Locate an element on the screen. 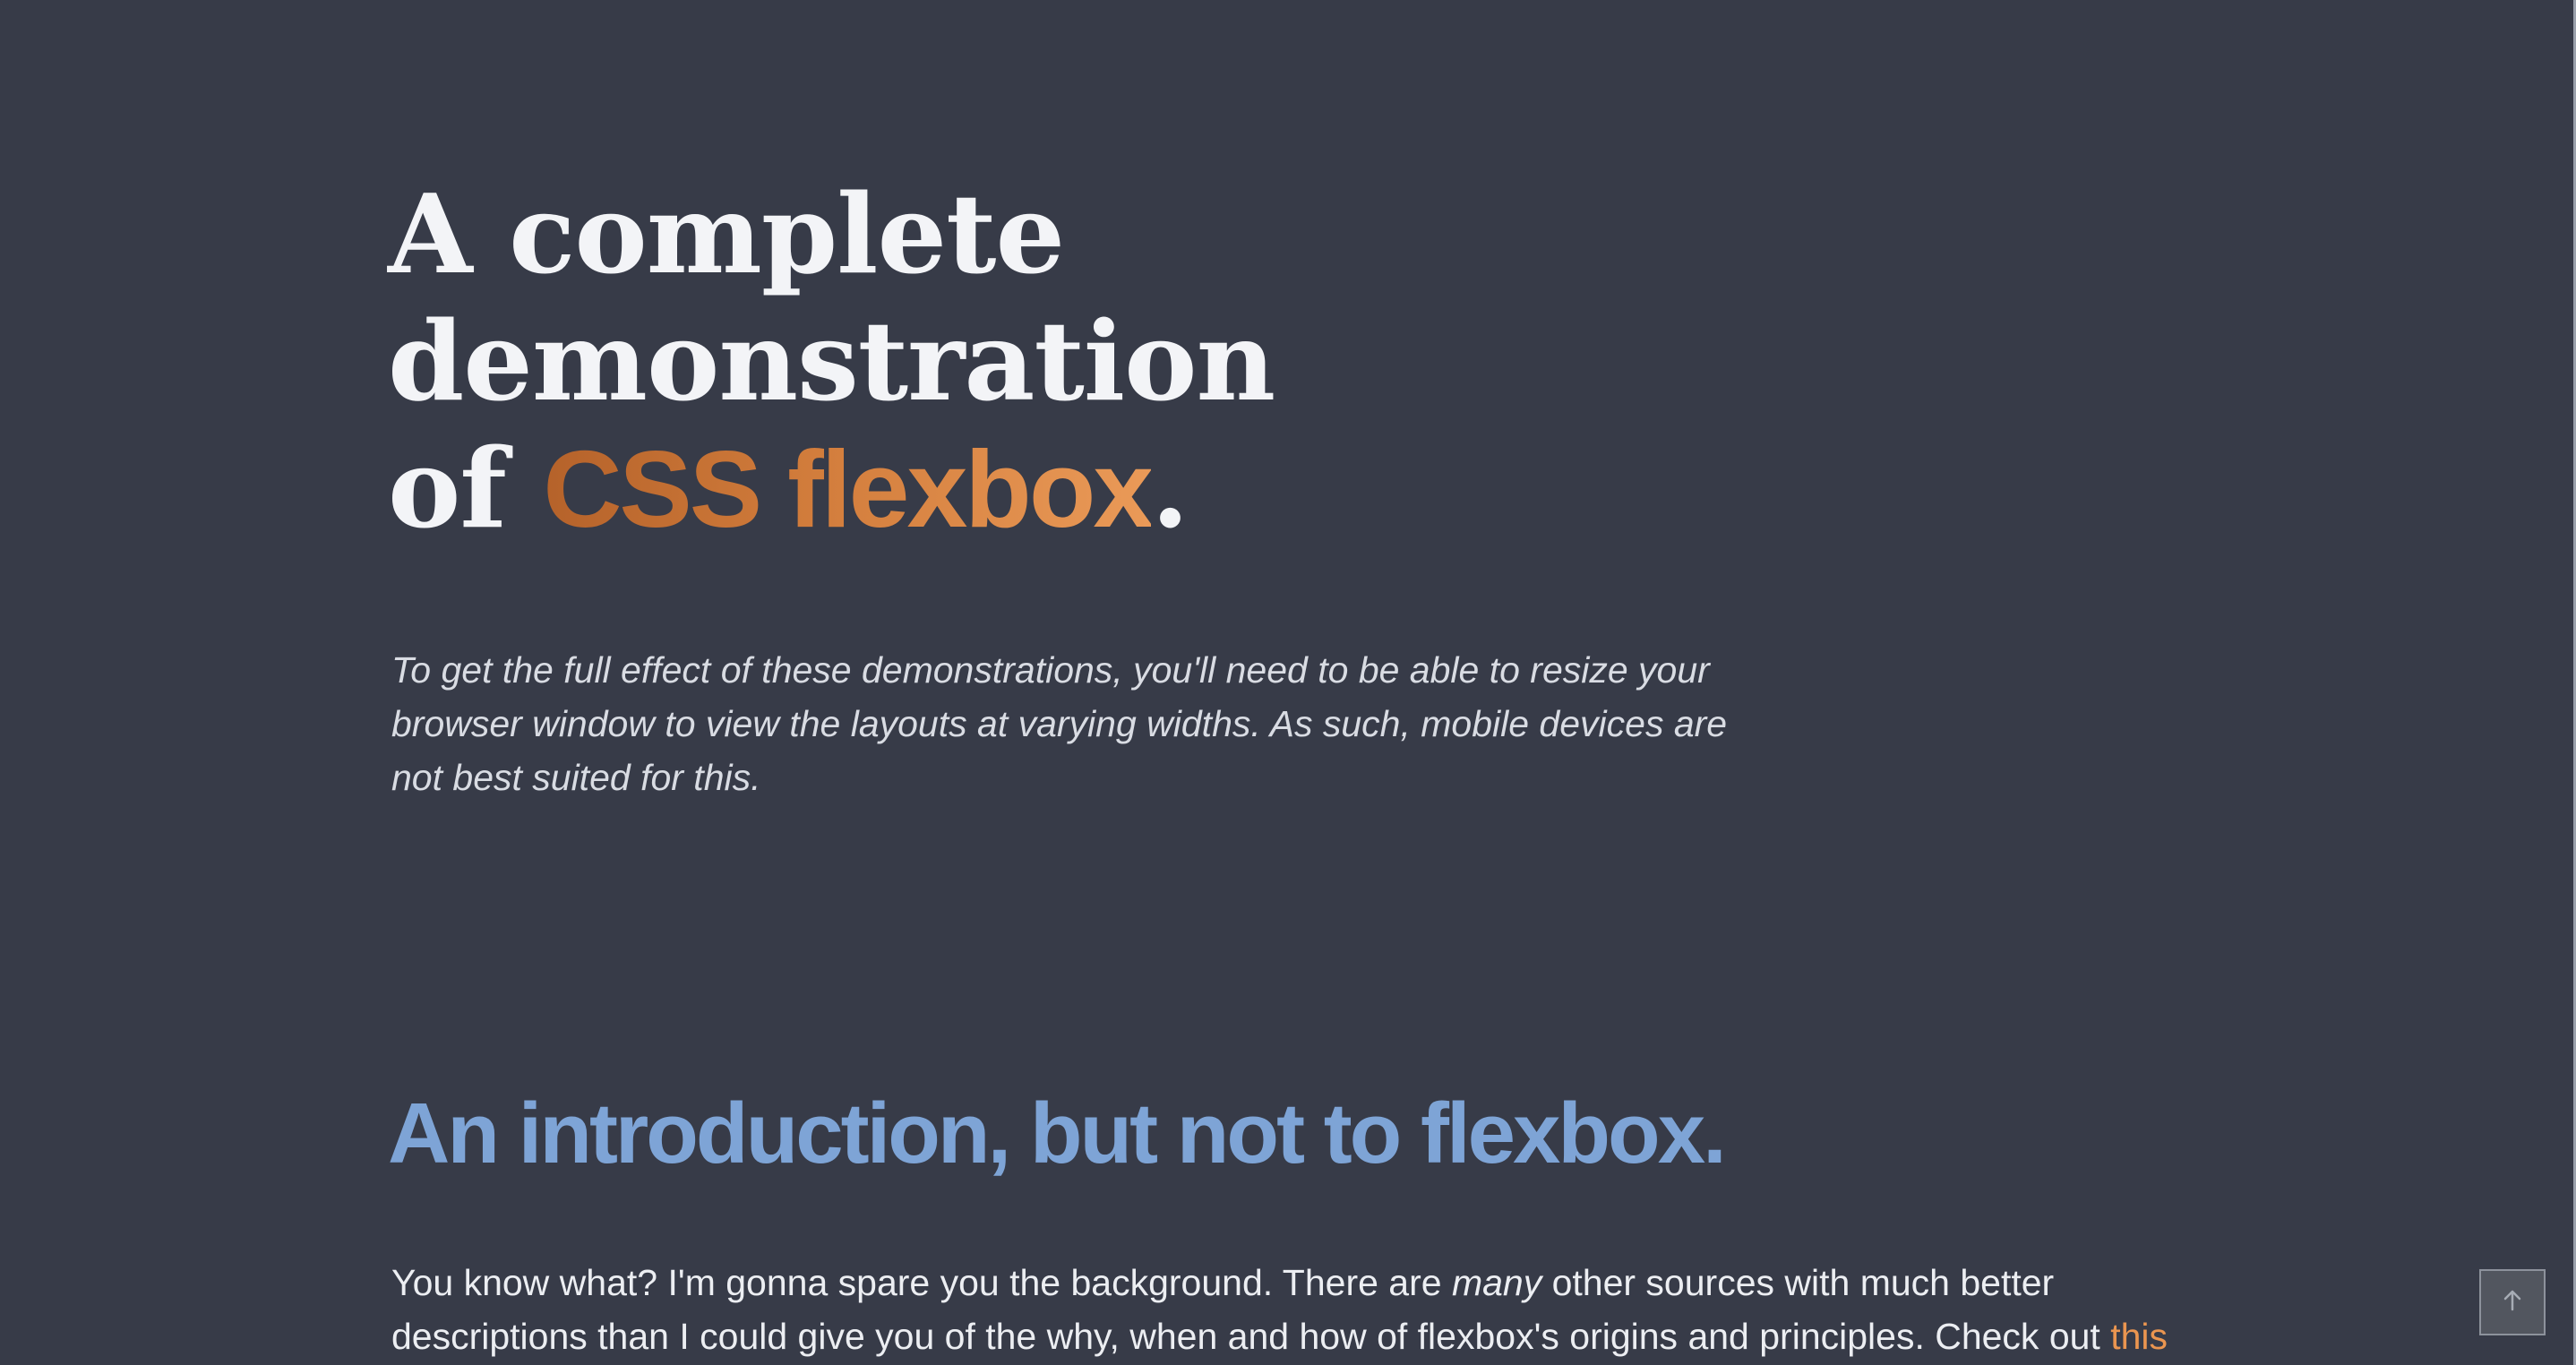 This screenshot has width=2576, height=1365. hero-title-prefix: of is located at coordinates (466, 489).